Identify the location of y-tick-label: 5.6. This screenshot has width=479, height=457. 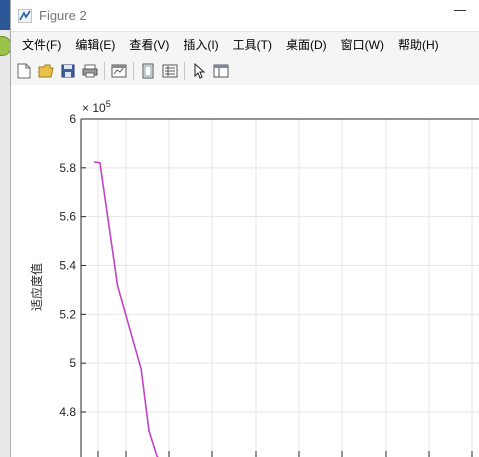
(67, 217).